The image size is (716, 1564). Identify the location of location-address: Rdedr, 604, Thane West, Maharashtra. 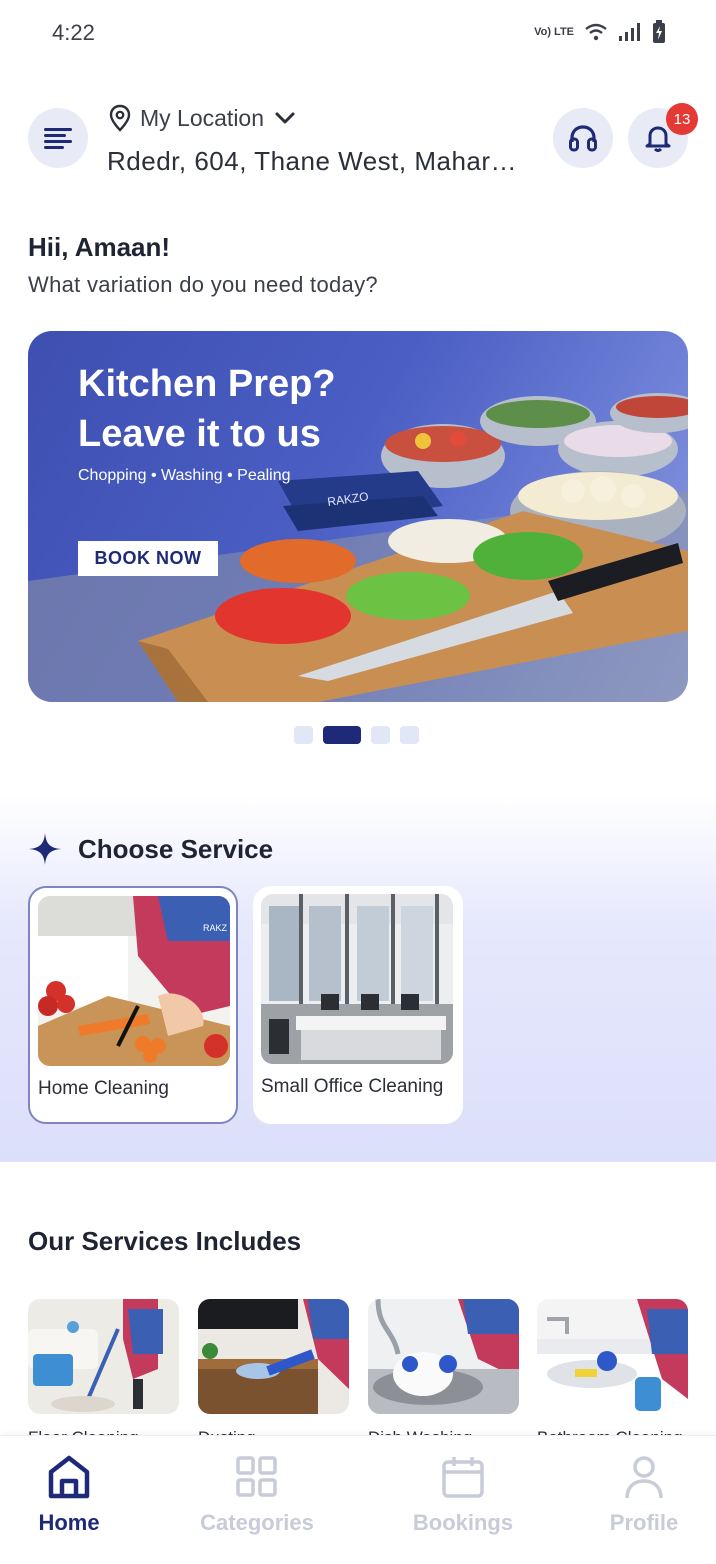
(317, 161).